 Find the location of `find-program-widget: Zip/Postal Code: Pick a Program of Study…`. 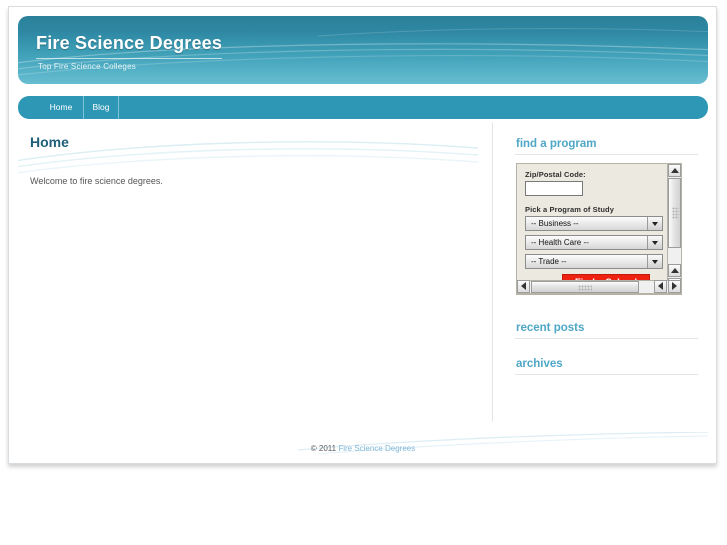

find-program-widget: Zip/Postal Code: Pick a Program of Study… is located at coordinates (599, 229).